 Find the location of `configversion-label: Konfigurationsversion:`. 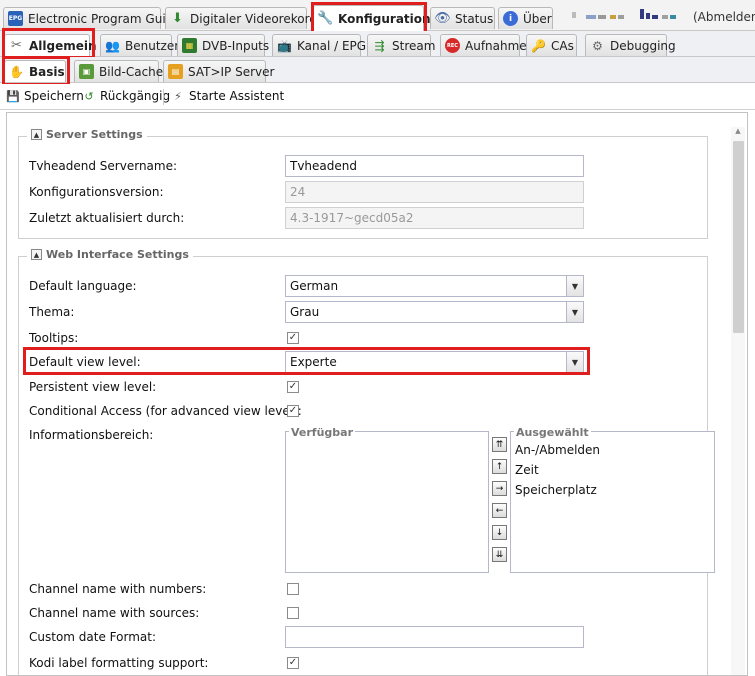

configversion-label: Konfigurationsversion: is located at coordinates (96, 192).